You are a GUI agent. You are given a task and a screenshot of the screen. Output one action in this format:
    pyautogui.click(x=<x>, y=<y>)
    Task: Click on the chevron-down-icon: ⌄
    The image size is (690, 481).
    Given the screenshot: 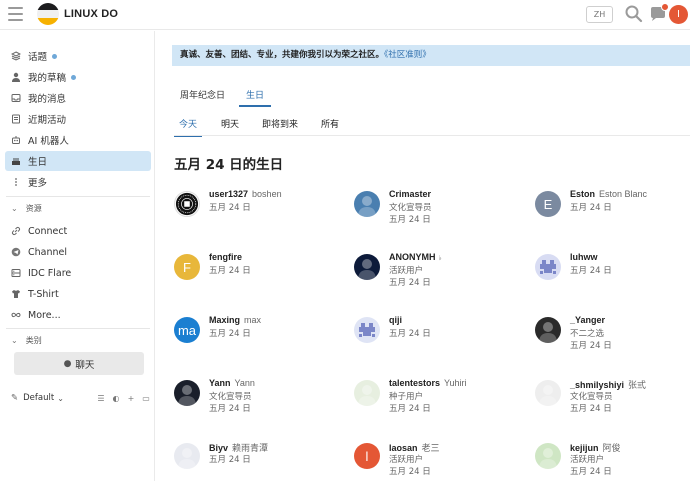 What is the action you would take?
    pyautogui.click(x=14, y=208)
    